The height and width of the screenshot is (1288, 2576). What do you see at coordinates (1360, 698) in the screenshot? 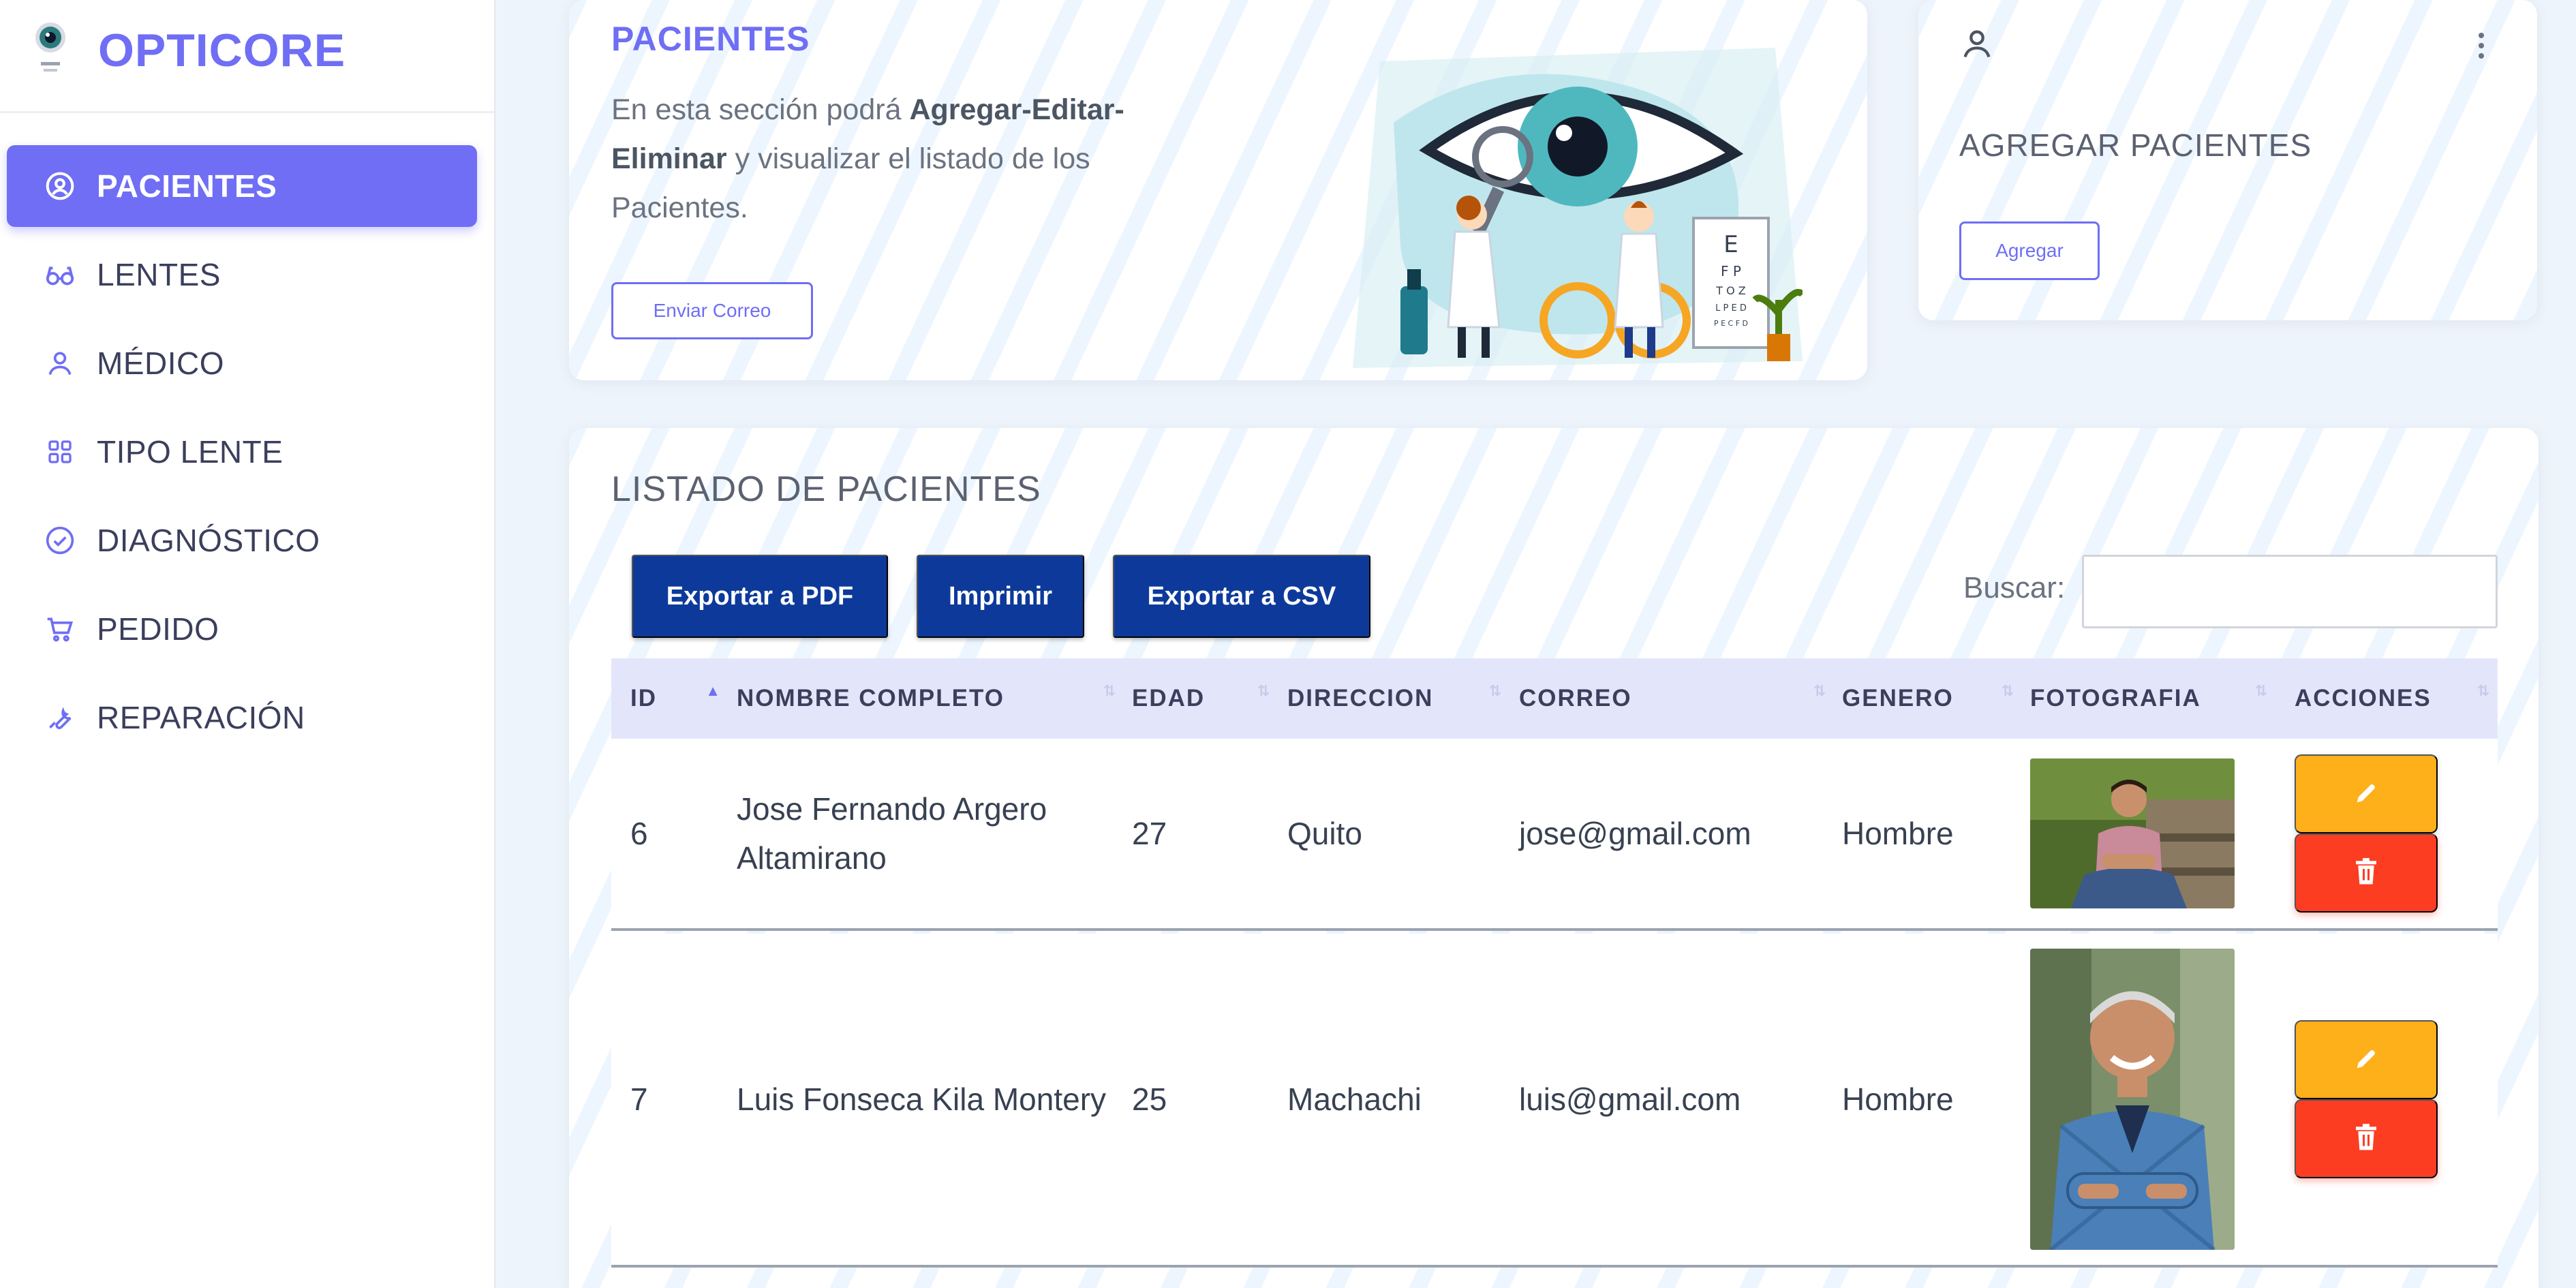
I see `column-header-label: DIRECCION` at bounding box center [1360, 698].